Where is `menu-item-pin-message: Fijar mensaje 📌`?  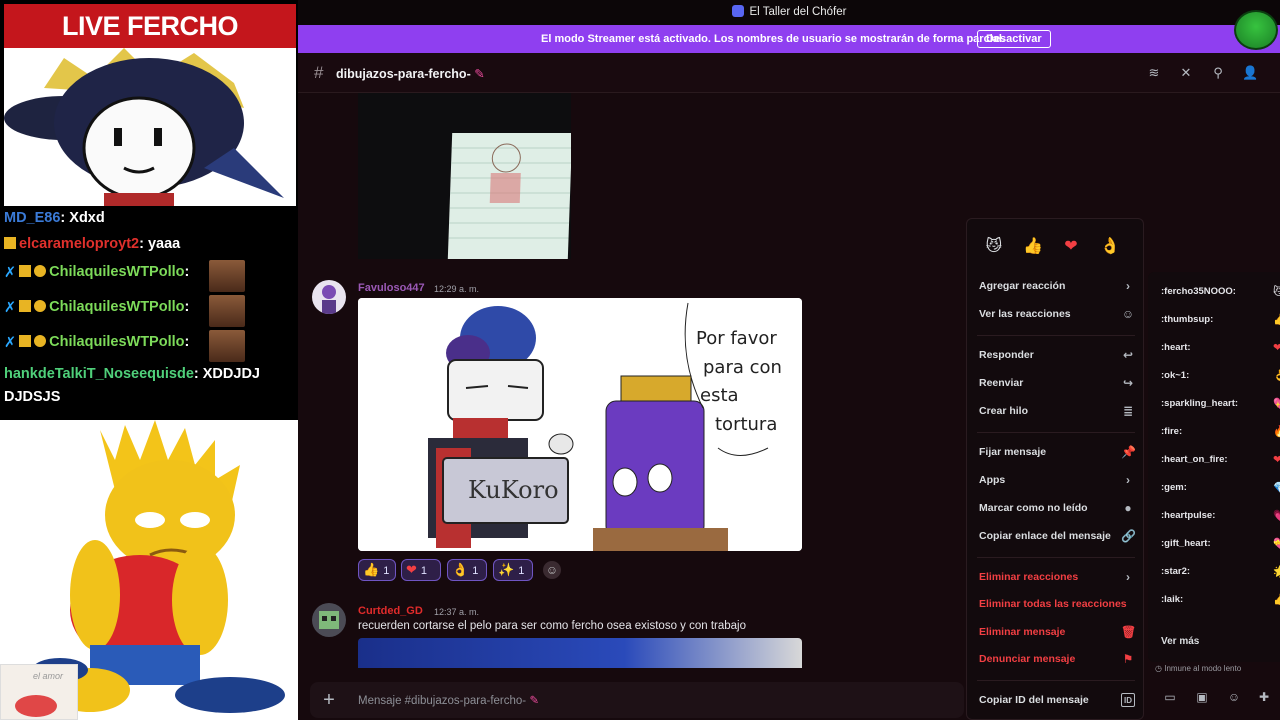
menu-item-pin-message: Fijar mensaje 📌 is located at coordinates (1057, 452).